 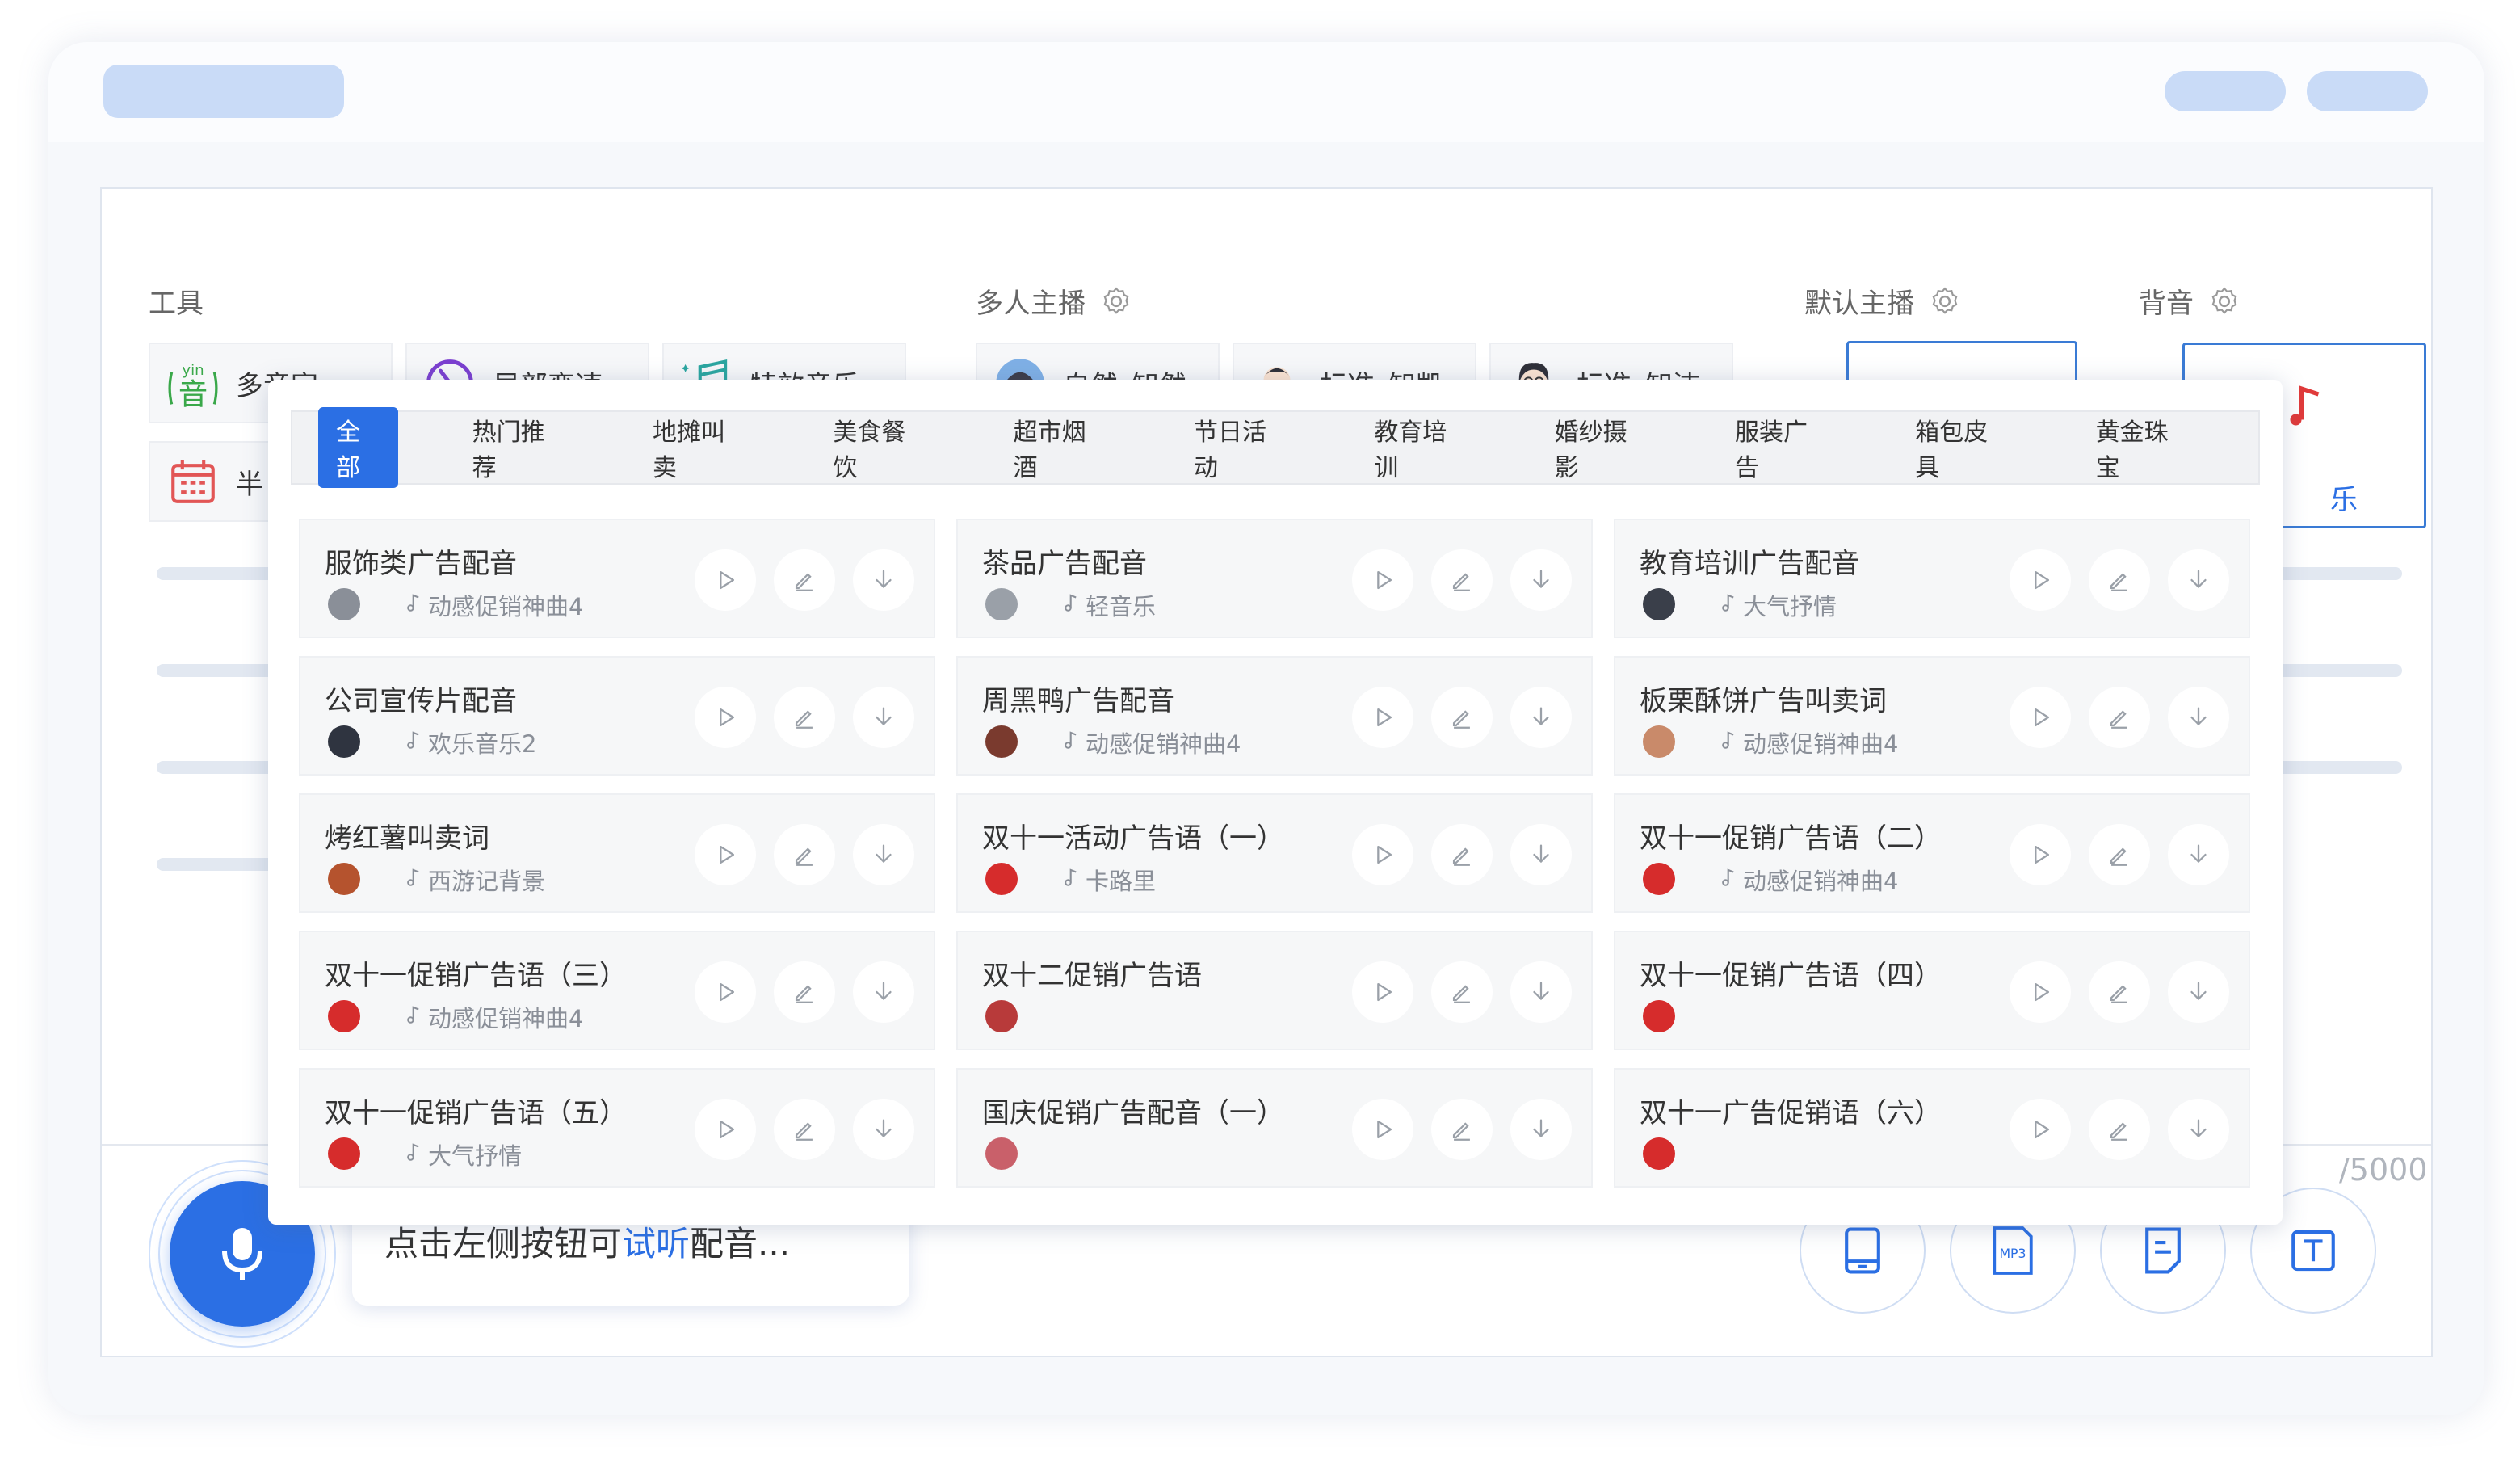 I want to click on download-icon, so click(x=1541, y=717).